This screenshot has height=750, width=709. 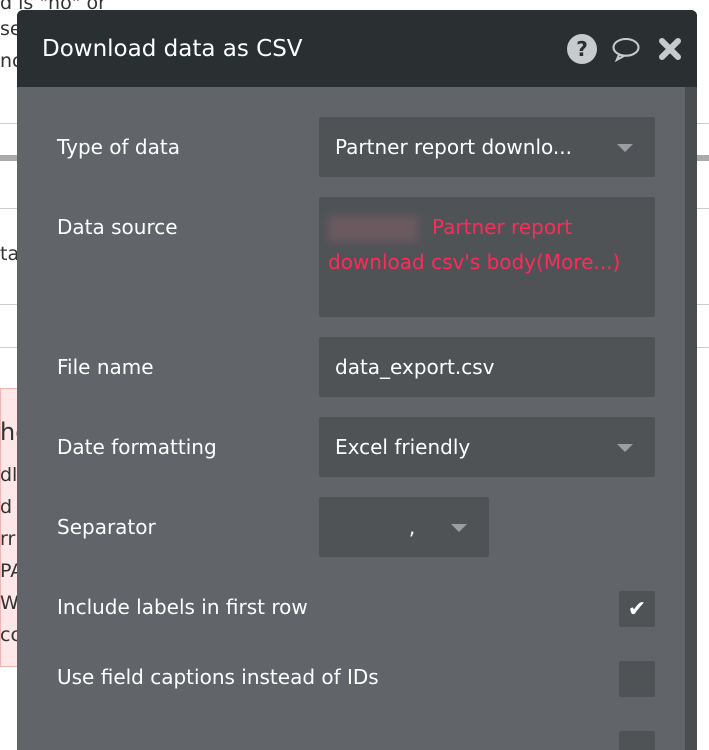 I want to click on bg-text: PA, so click(x=8, y=571).